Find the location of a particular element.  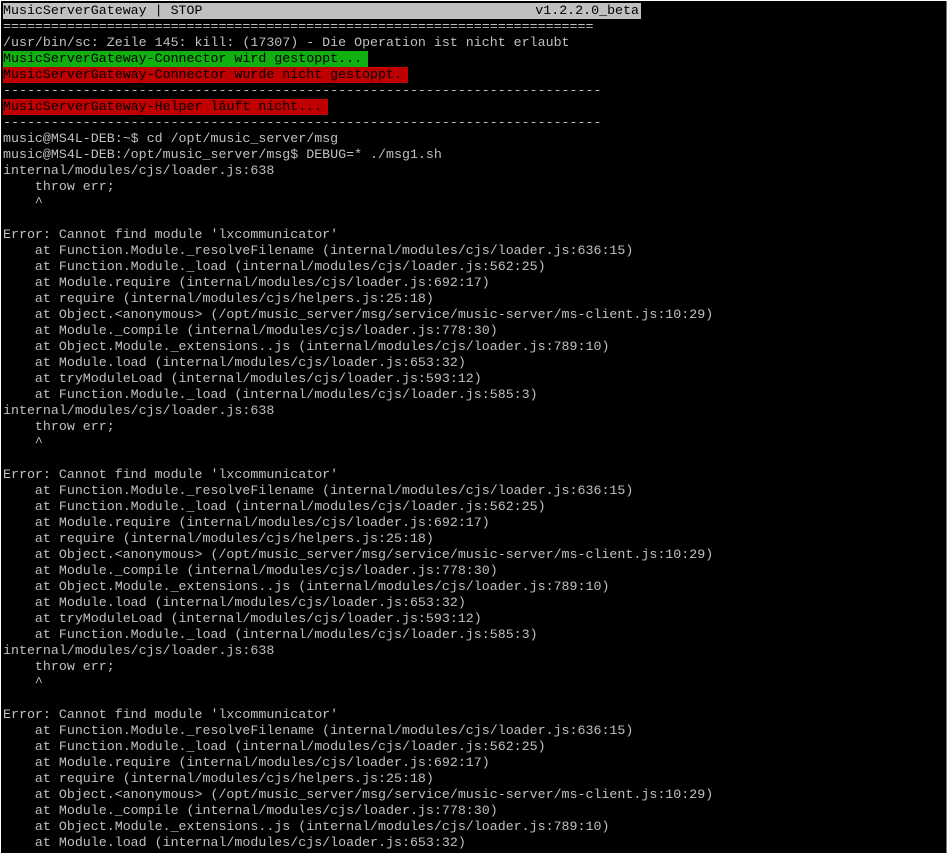

title-text: MusicServerGateway | STOP is located at coordinates (103, 10).